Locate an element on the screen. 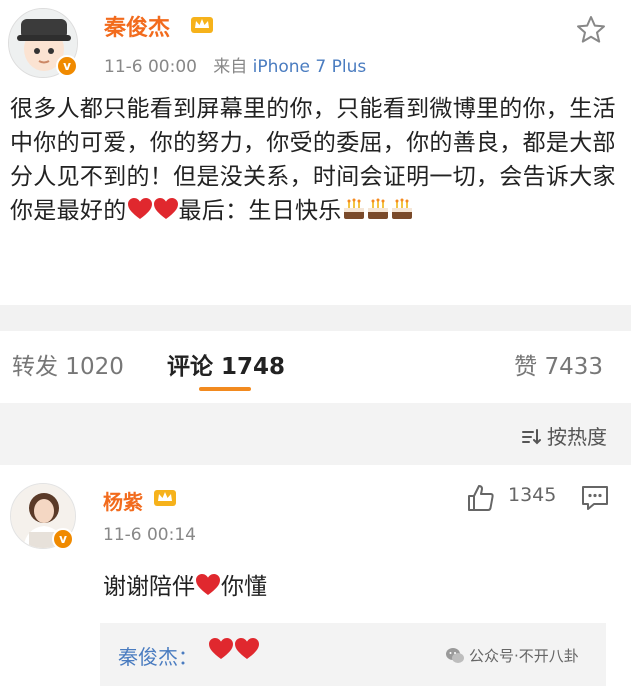 Image resolution: width=631 pixels, height=686 pixels. star-icon is located at coordinates (591, 30).